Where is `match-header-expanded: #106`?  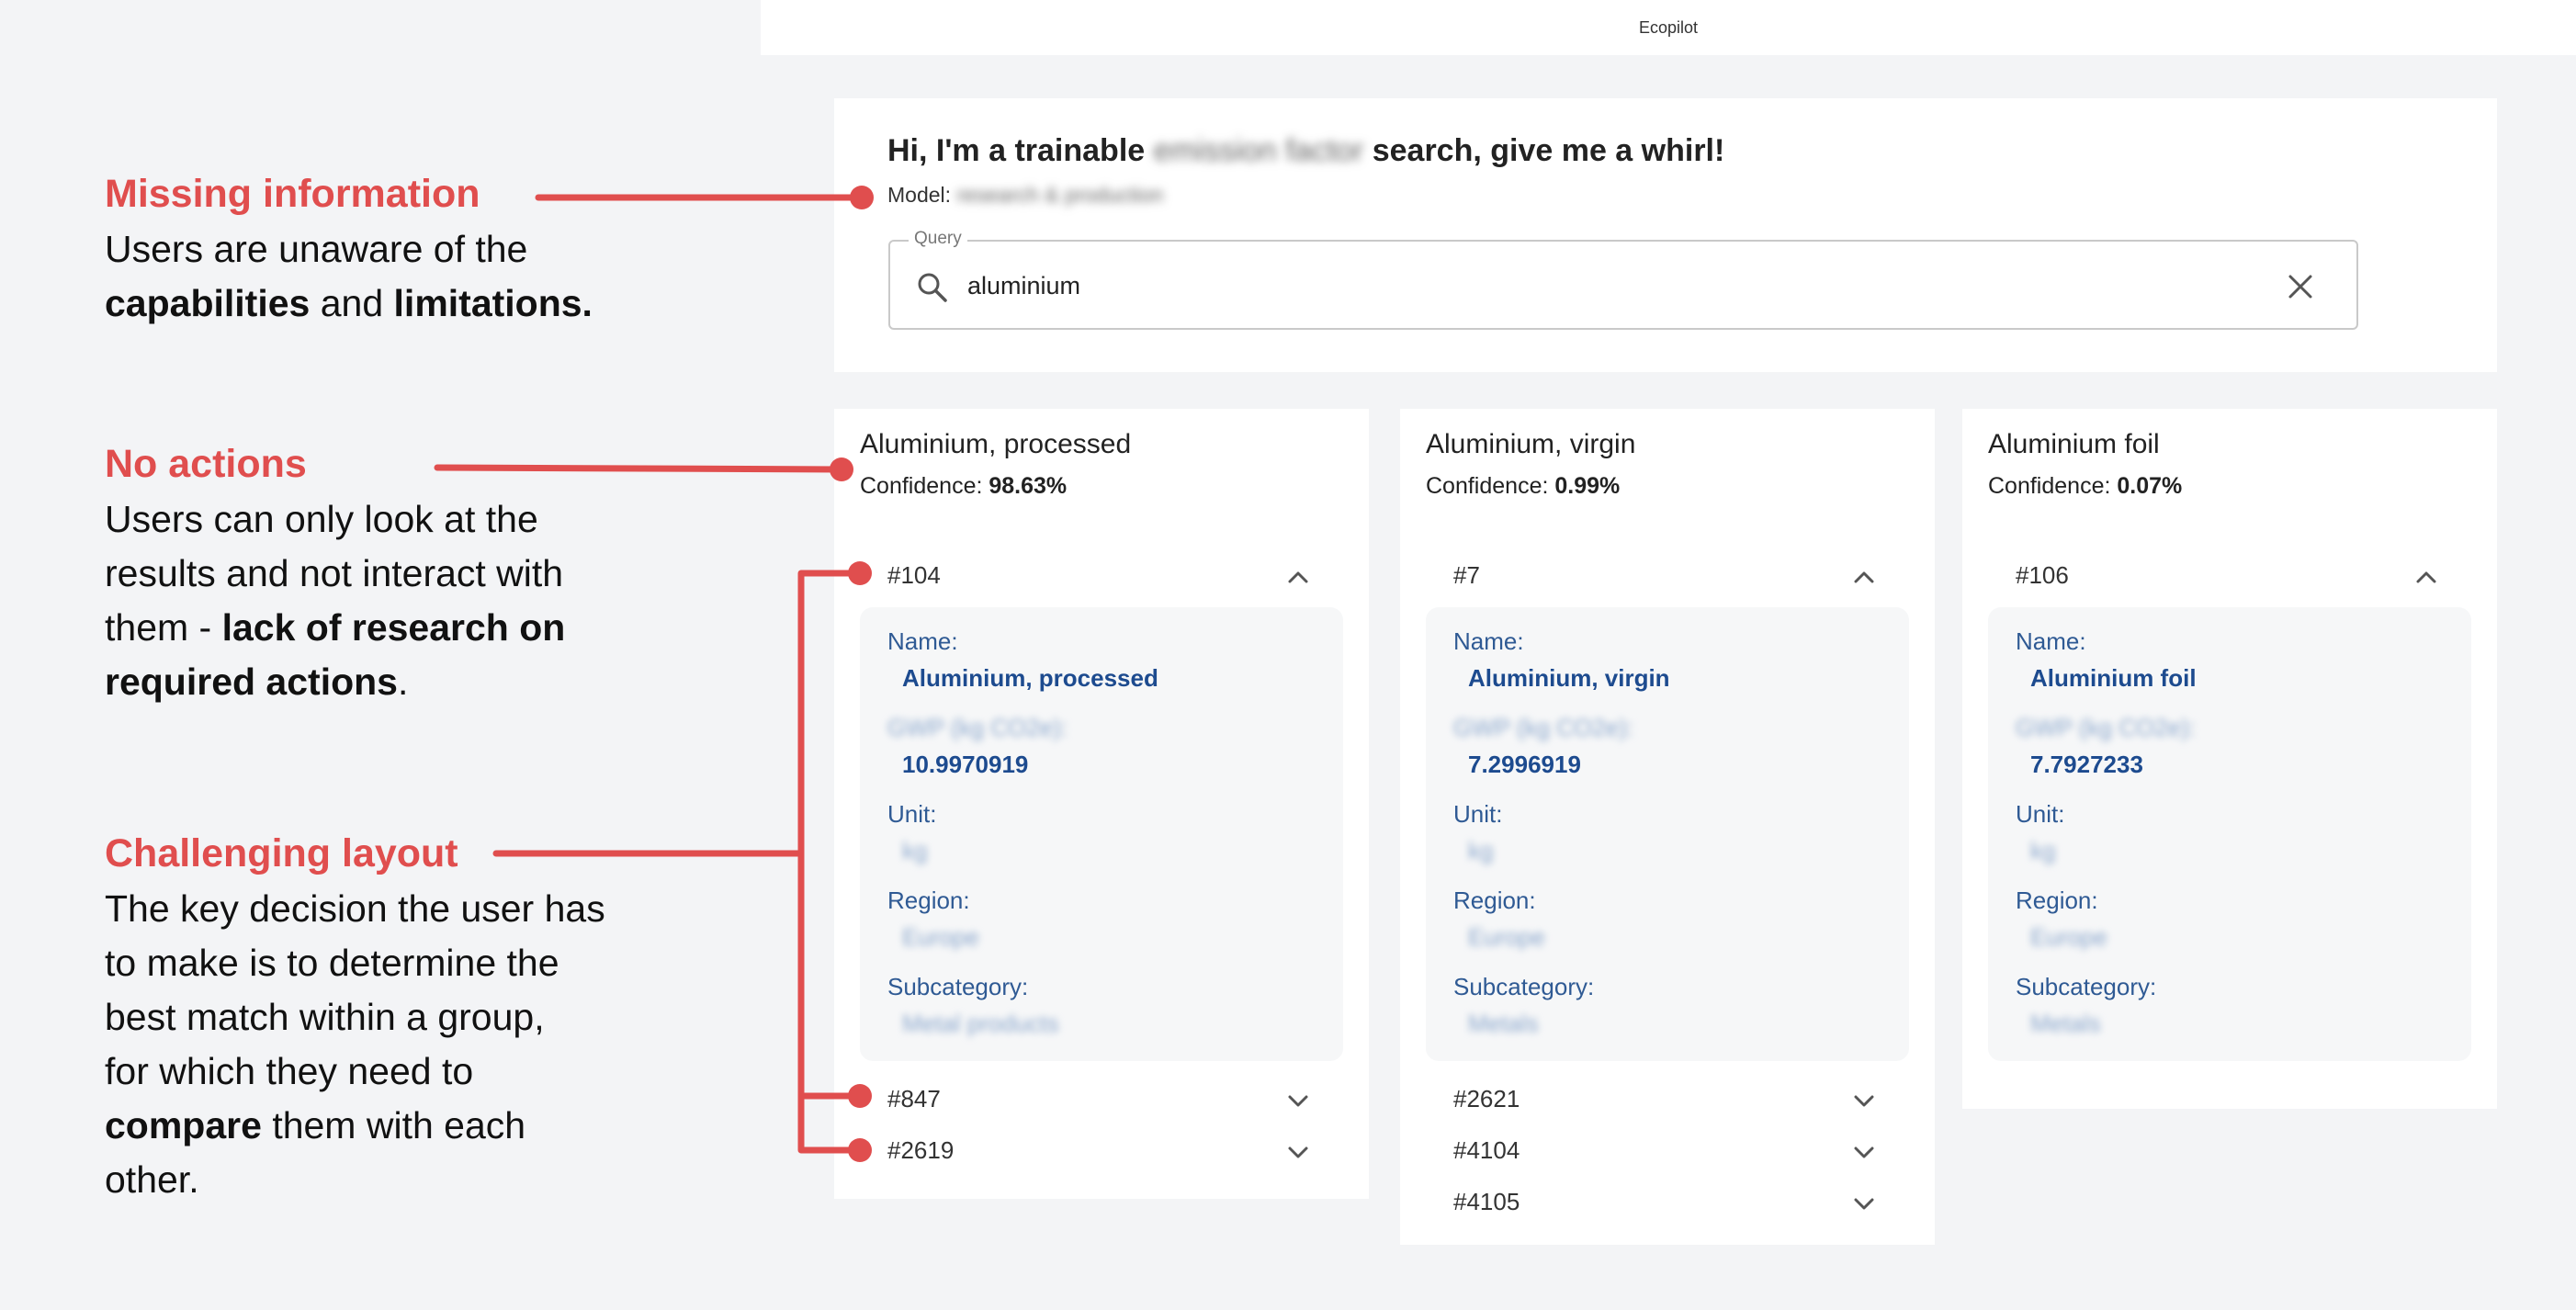
match-header-expanded: #106 is located at coordinates (2229, 574).